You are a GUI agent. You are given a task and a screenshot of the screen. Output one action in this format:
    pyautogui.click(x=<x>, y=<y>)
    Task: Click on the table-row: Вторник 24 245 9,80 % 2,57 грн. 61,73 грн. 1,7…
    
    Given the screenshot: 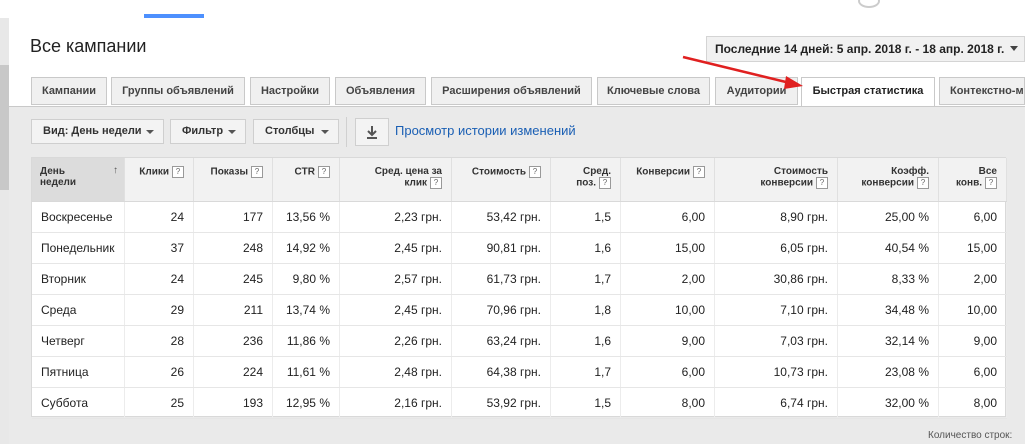 What is the action you would take?
    pyautogui.click(x=519, y=279)
    